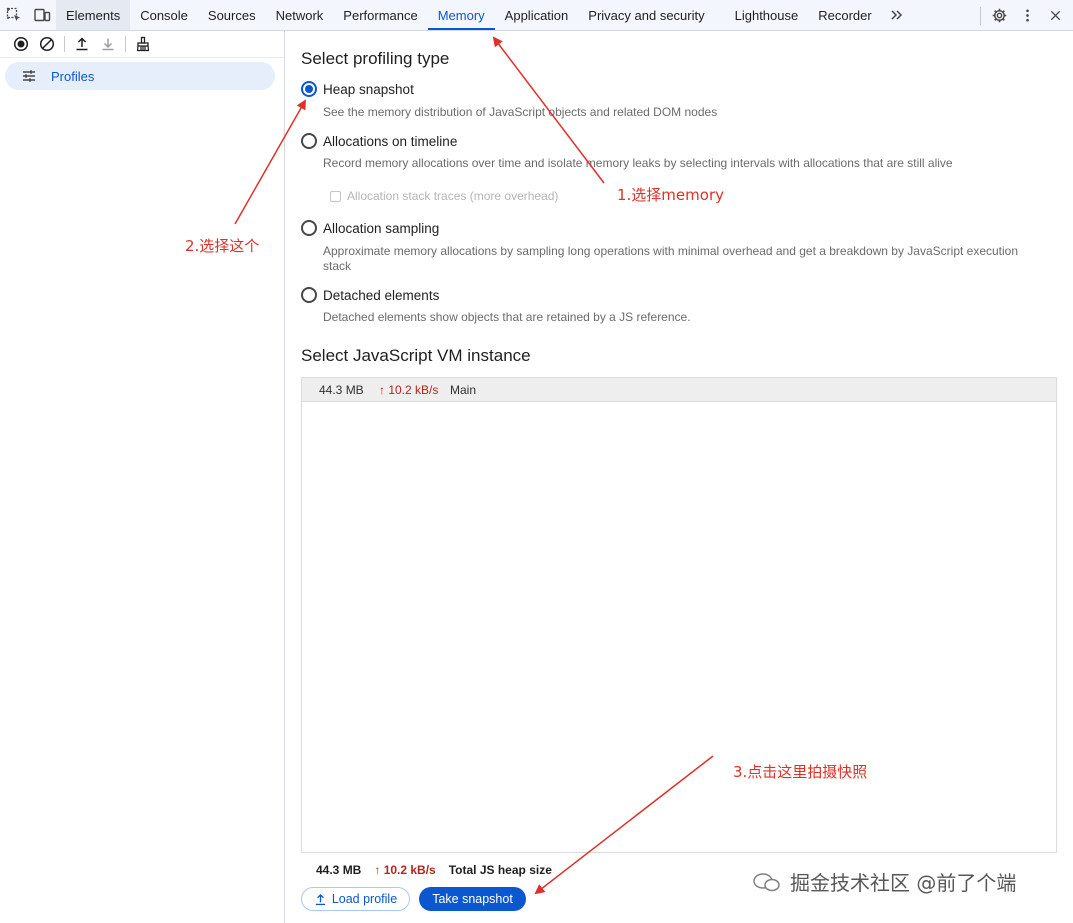 The image size is (1073, 923). I want to click on heap-footer-stats: 44.3 MB ↑ 10.2 kB/s Total JS heap size, so click(434, 870).